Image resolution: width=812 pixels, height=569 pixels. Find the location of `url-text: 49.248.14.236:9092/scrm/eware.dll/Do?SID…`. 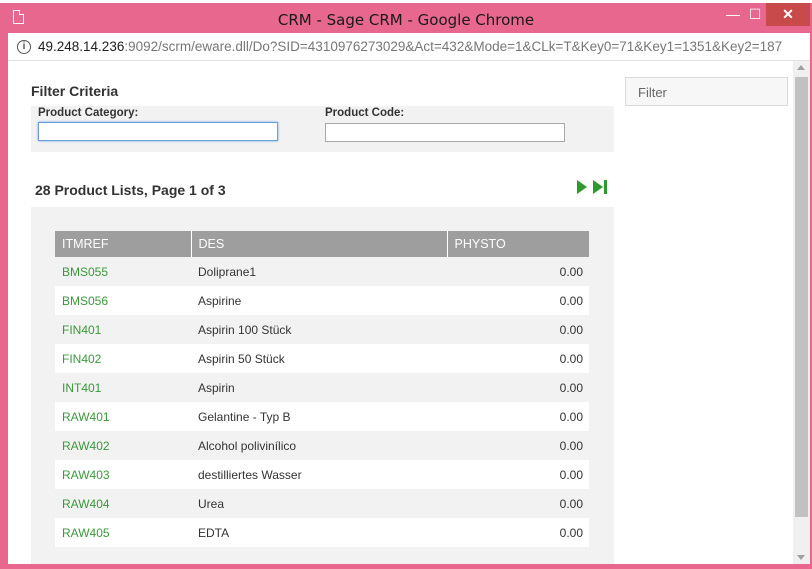

url-text: 49.248.14.236:9092/scrm/eware.dll/Do?SID… is located at coordinates (423, 46).